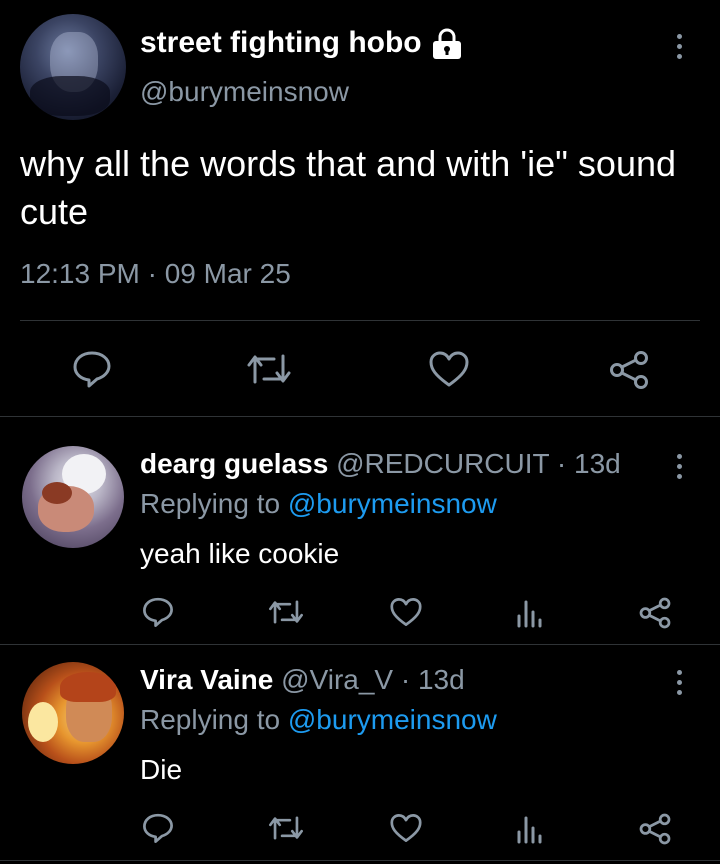  I want to click on author-handle: @REDCURCUIT · 13d, so click(478, 463).